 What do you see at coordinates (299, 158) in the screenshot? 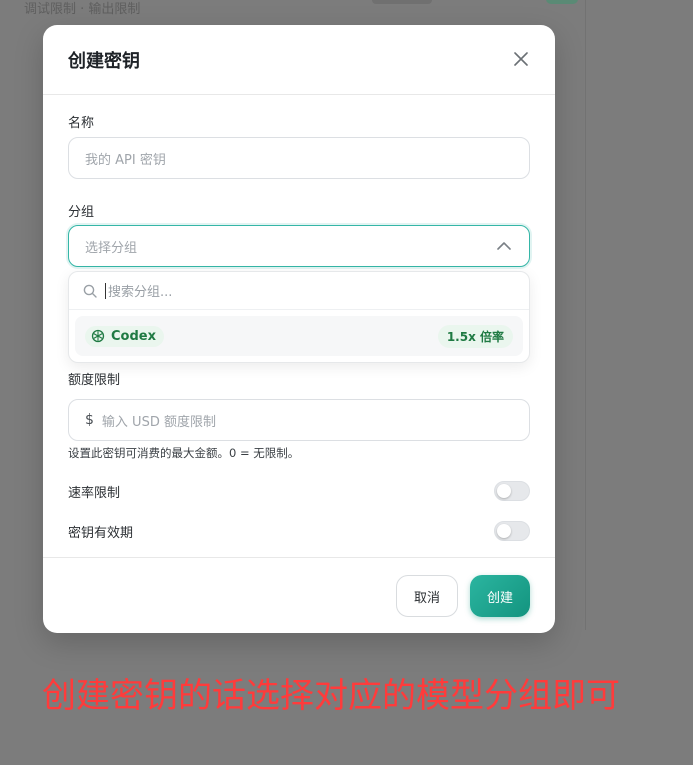
I see `name-input: 我的 API 密钥` at bounding box center [299, 158].